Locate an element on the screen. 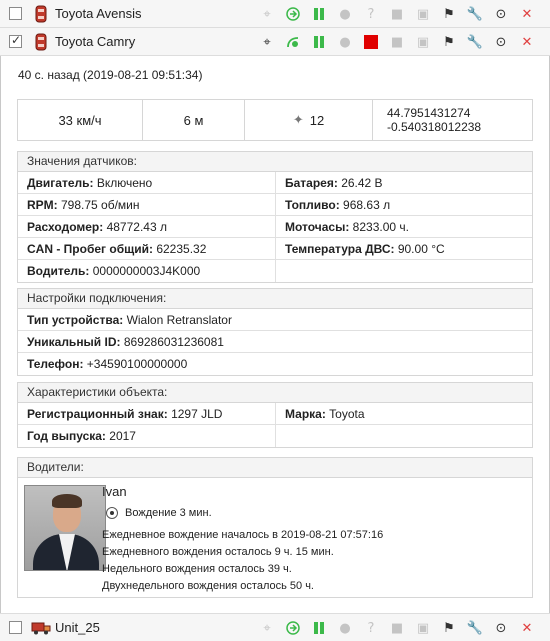 This screenshot has height=641, width=550. unit-name: Toyota Camry is located at coordinates (135, 41).